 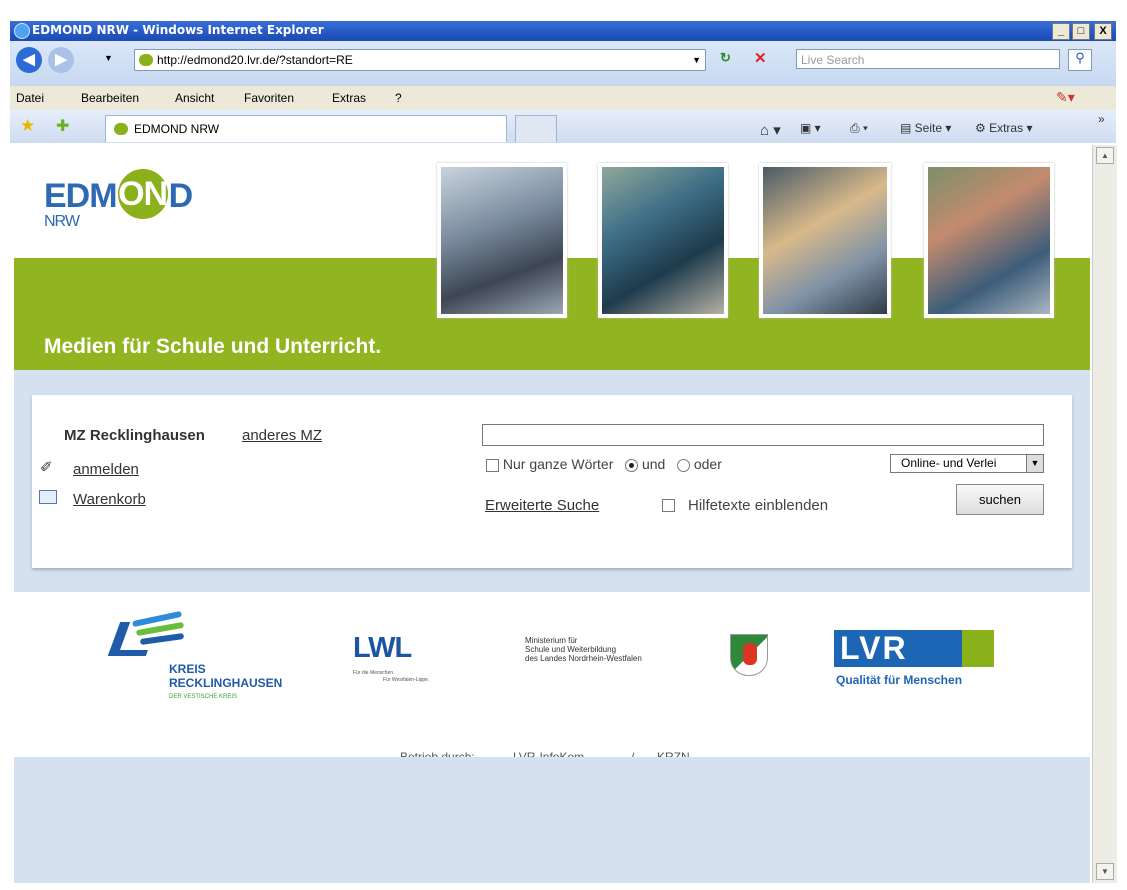 I want to click on scope-select: Online- und Verlei ▼, so click(x=967, y=463).